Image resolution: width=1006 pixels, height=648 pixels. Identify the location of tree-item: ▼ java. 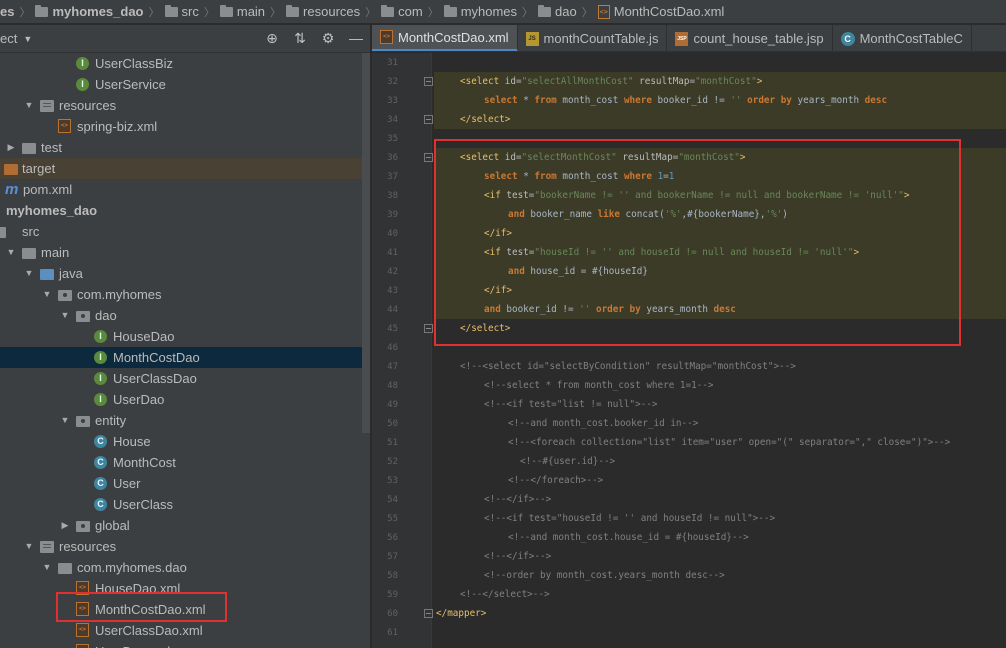
(181, 273).